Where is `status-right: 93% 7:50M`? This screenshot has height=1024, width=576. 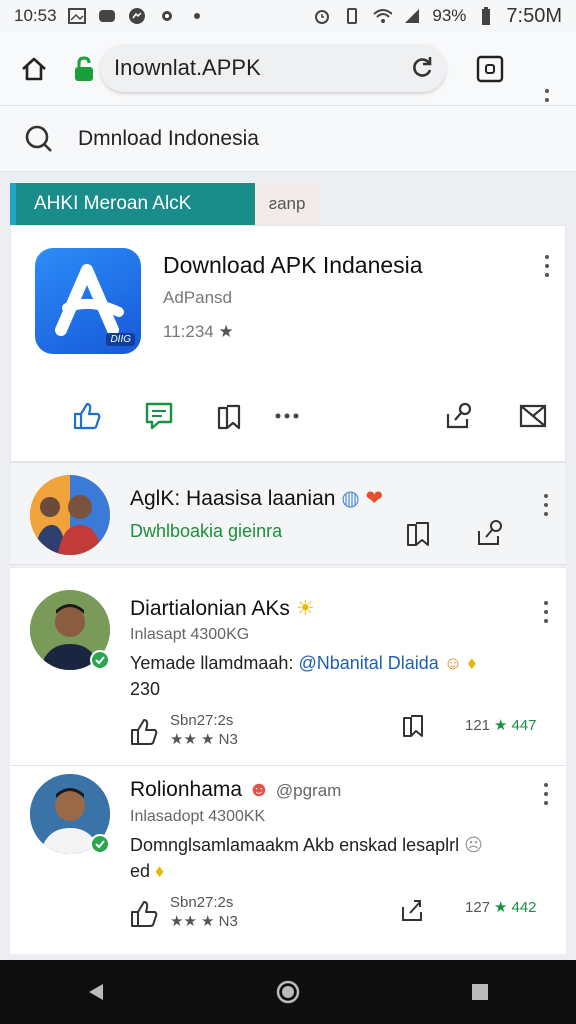 status-right: 93% 7:50M is located at coordinates (437, 16).